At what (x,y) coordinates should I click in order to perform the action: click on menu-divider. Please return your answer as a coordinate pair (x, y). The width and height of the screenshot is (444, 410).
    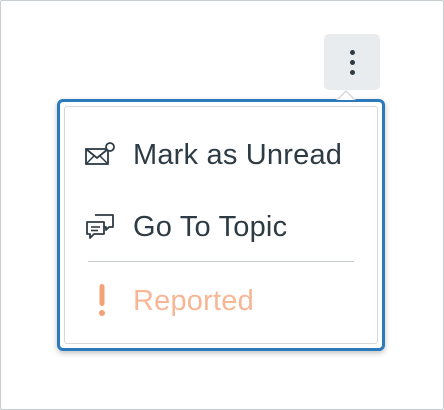
    Looking at the image, I should click on (221, 261).